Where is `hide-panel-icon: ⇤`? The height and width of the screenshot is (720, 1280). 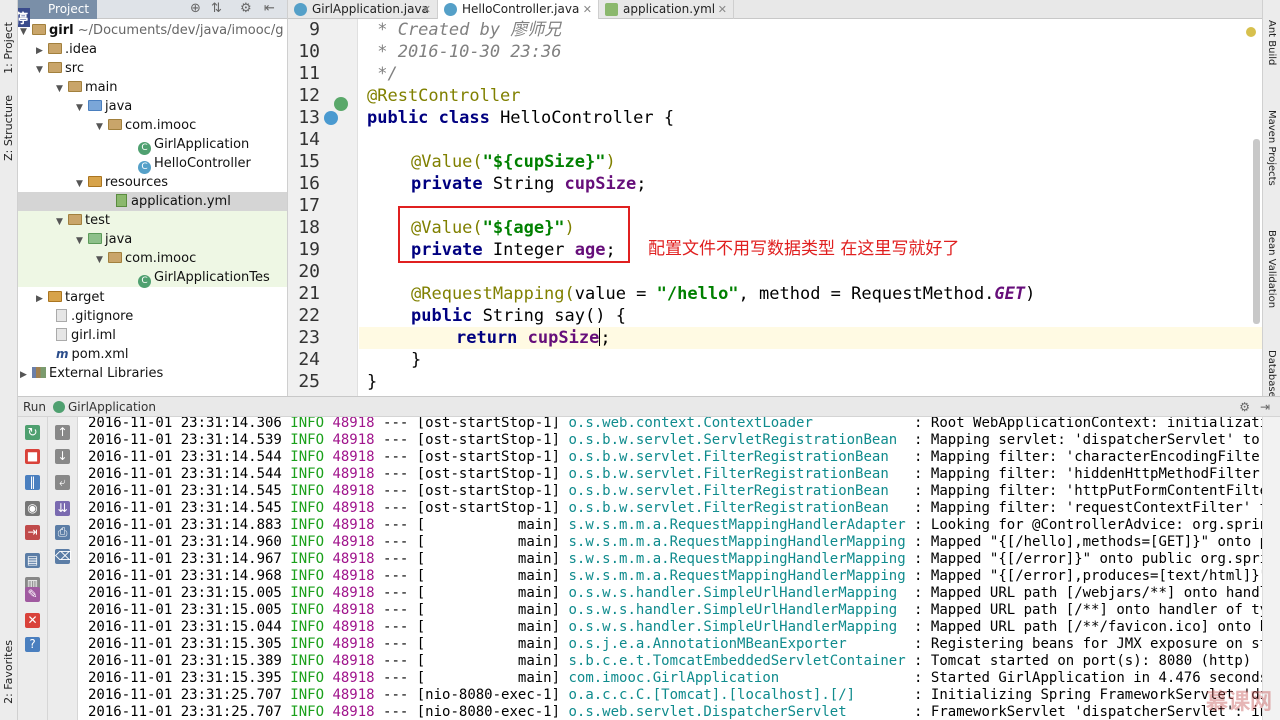
hide-panel-icon: ⇤ is located at coordinates (269, 8).